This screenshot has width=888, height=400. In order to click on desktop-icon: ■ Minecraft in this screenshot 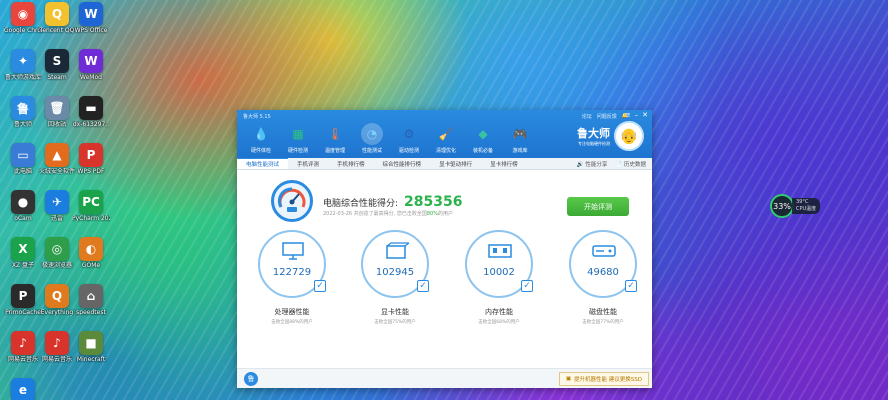, I will do `click(91, 347)`.